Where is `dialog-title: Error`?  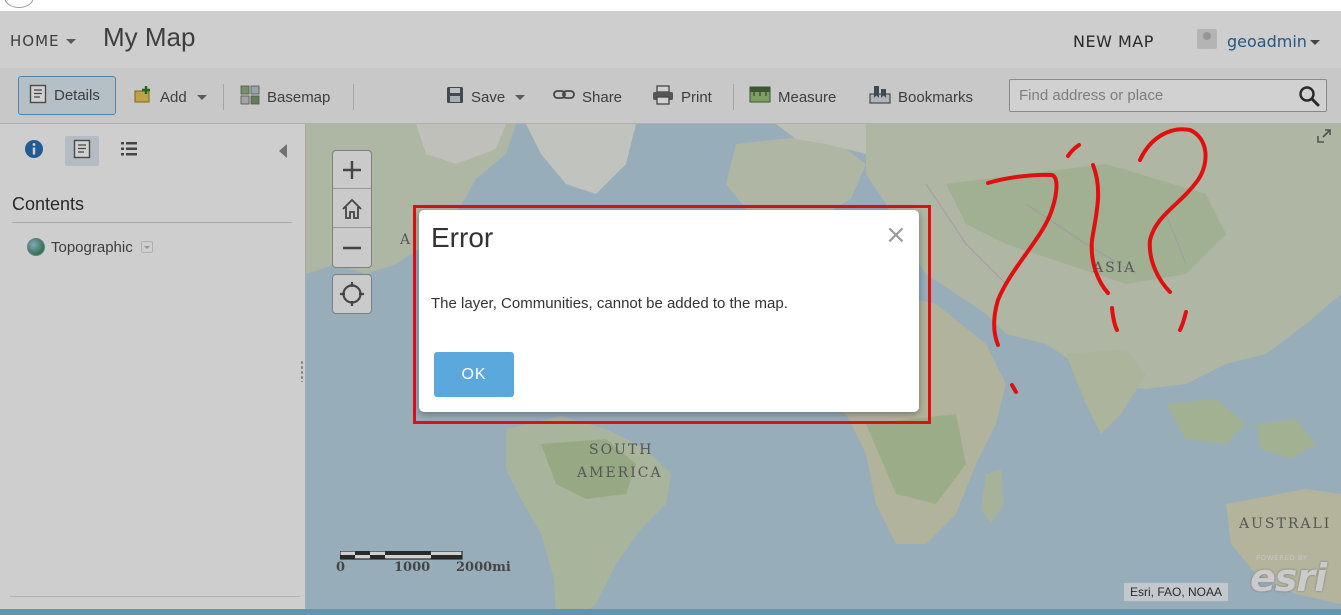
dialog-title: Error is located at coordinates (462, 237).